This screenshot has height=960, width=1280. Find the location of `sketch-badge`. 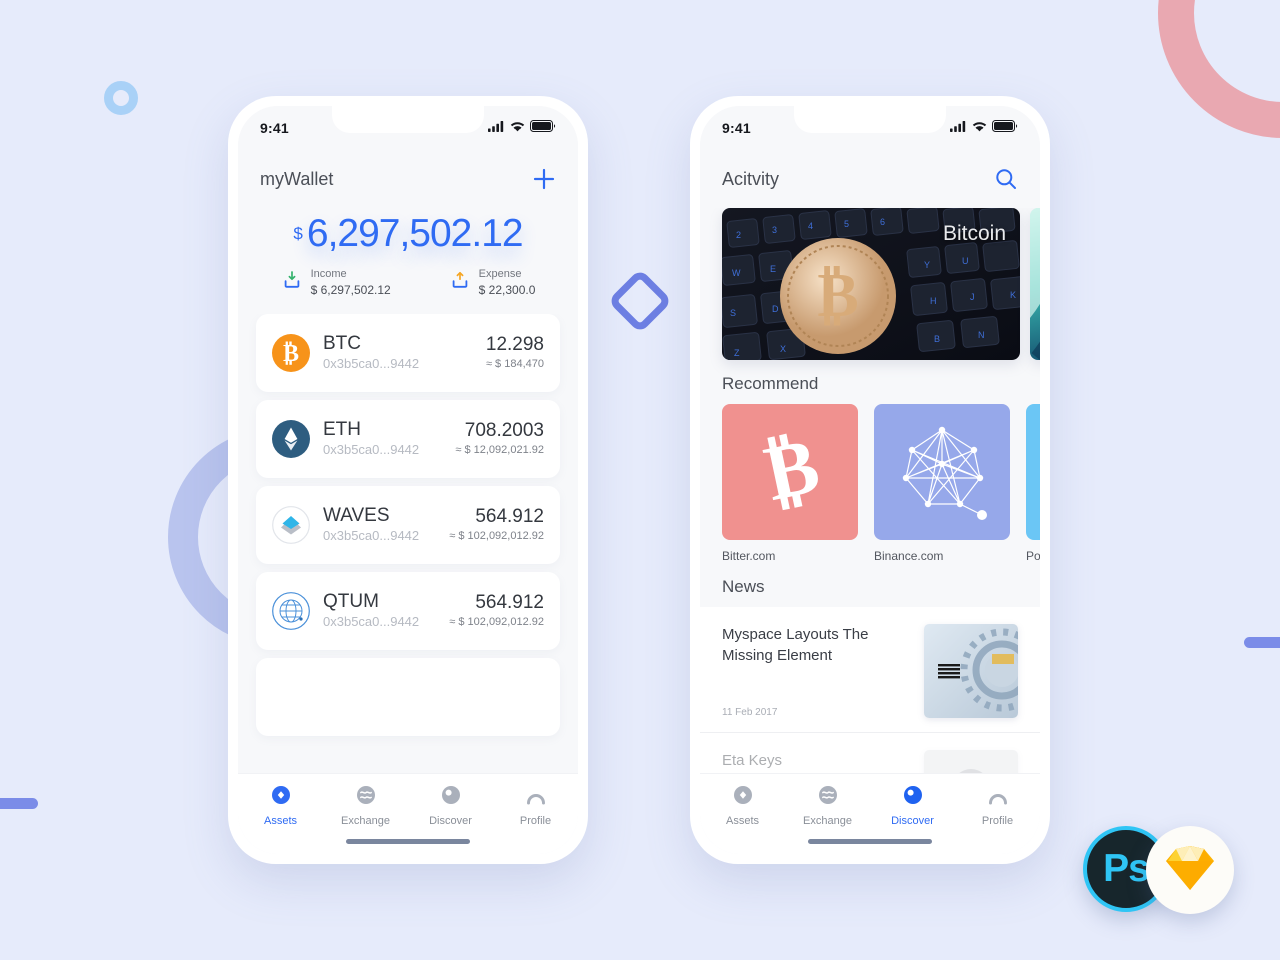

sketch-badge is located at coordinates (1190, 870).